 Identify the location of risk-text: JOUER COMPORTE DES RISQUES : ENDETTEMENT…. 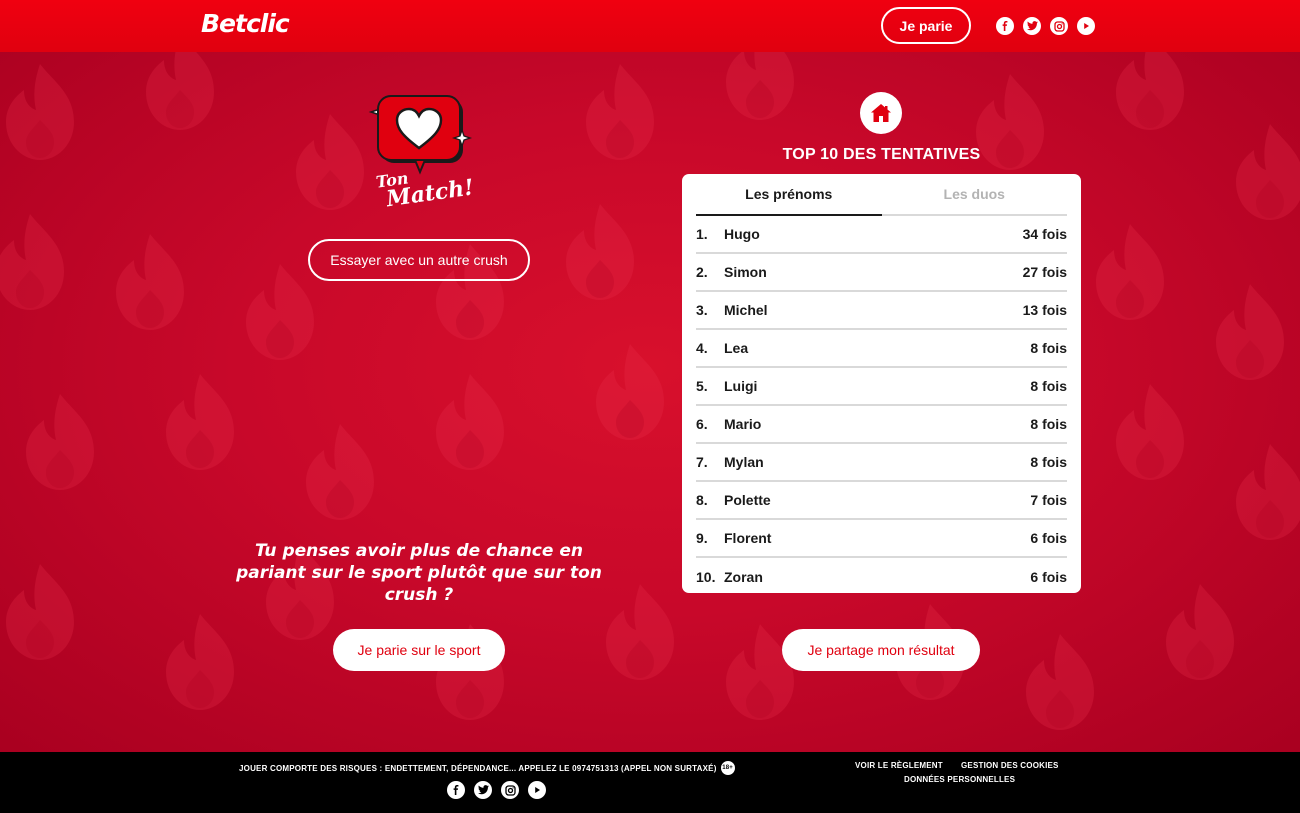
(478, 768).